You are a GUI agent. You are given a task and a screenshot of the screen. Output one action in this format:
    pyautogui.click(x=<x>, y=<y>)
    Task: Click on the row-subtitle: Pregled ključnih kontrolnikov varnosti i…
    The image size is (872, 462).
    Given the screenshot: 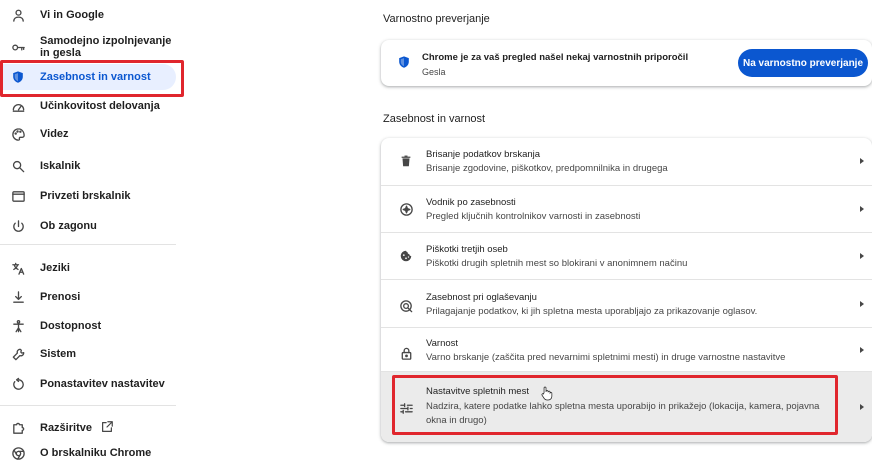 What is the action you would take?
    pyautogui.click(x=533, y=216)
    